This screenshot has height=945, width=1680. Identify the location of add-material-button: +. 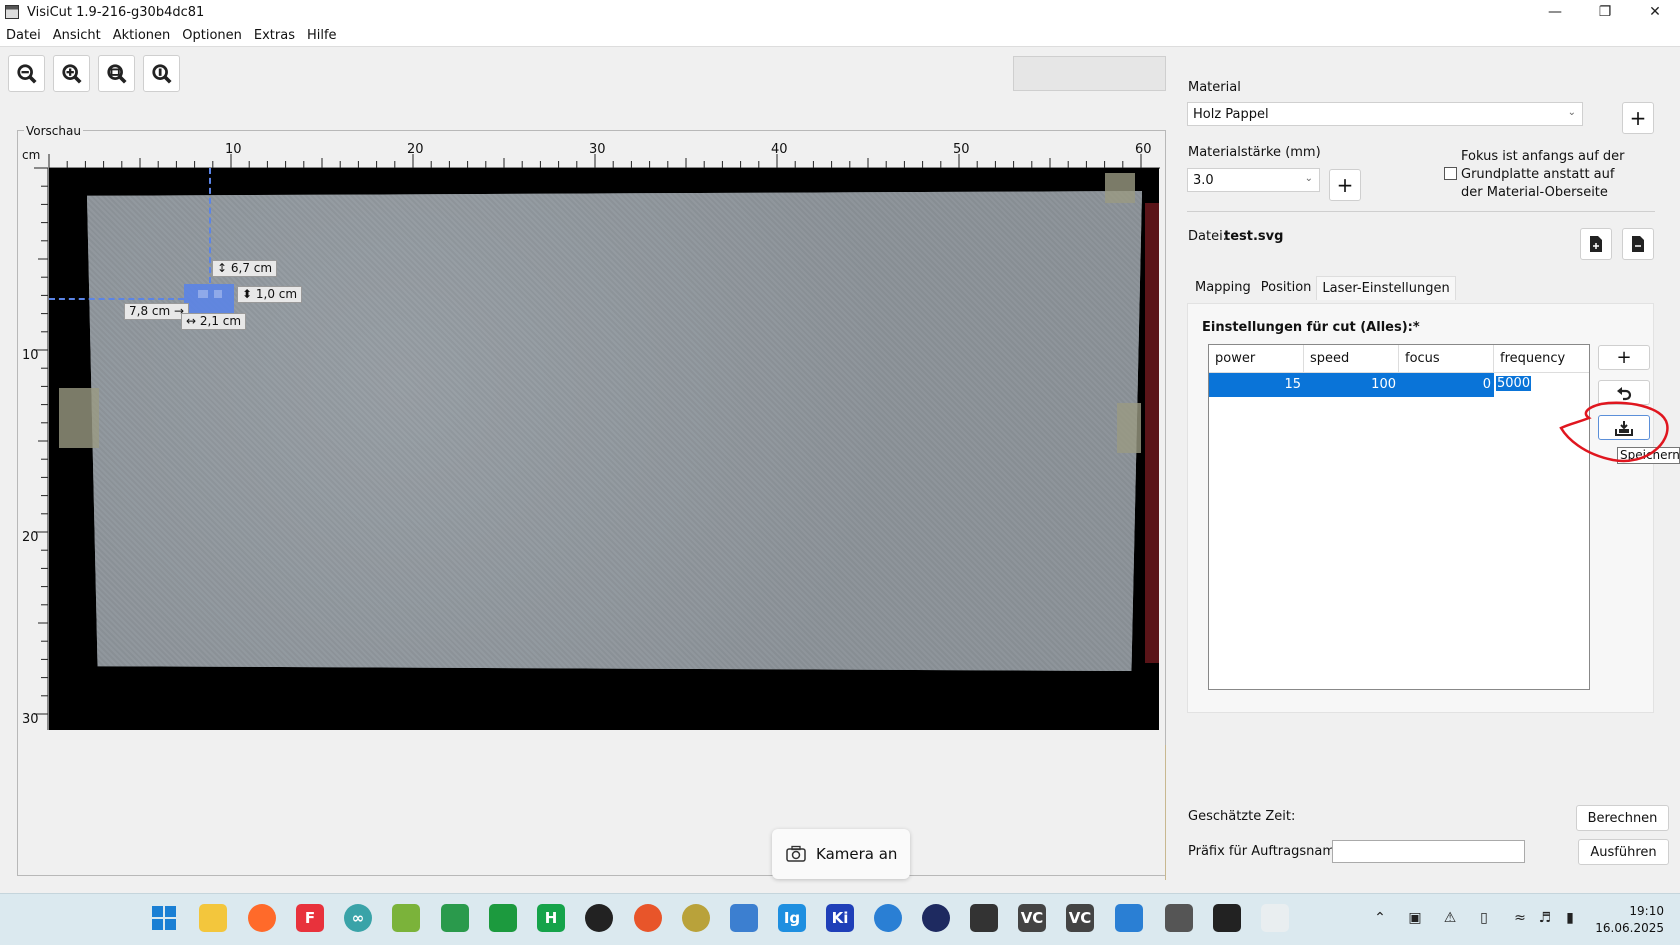
(1638, 118).